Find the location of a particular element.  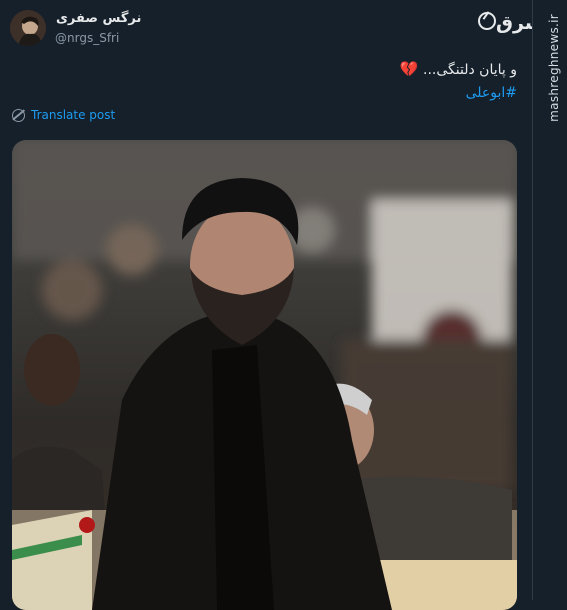

broken-heart-icon: 💔 is located at coordinates (409, 69).